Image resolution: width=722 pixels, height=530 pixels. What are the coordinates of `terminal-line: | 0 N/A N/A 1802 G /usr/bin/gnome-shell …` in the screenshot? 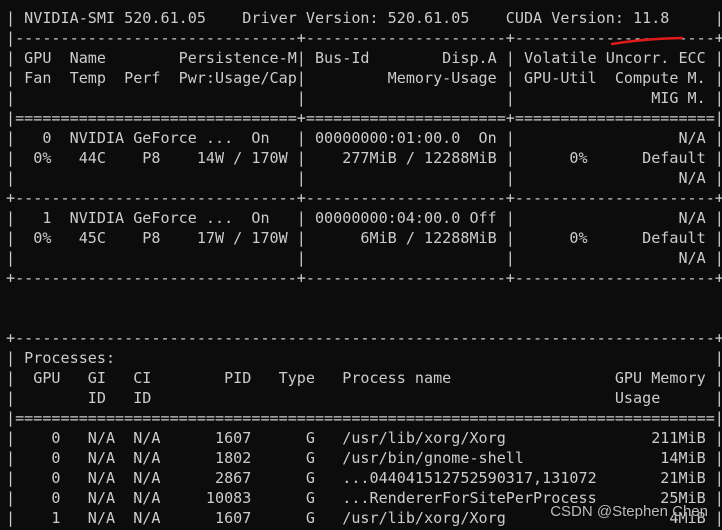 It's located at (364, 458).